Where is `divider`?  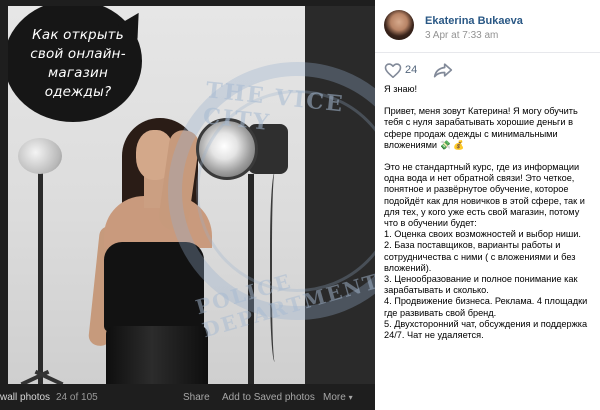
divider is located at coordinates (487, 52).